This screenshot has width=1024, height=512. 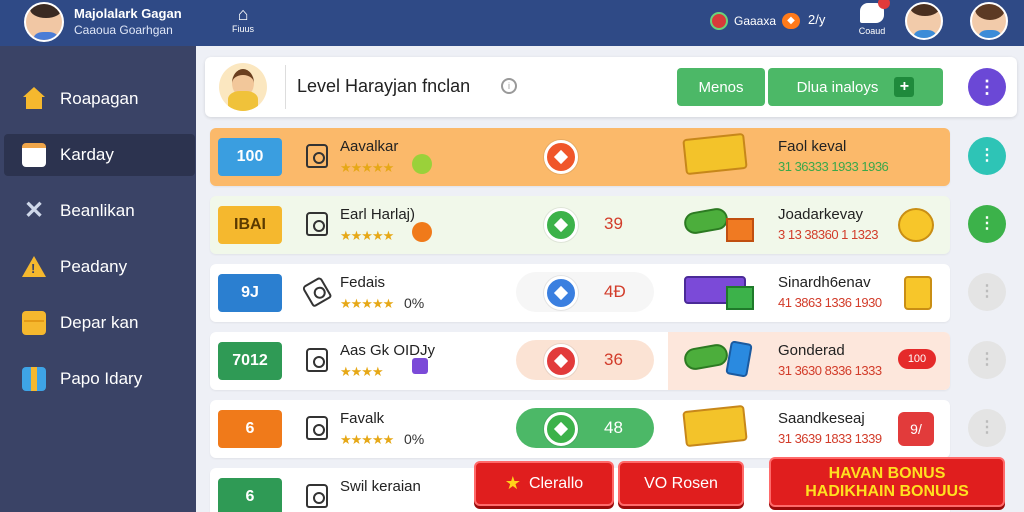 I want to click on status-text: Gaaaxa, so click(x=755, y=21).